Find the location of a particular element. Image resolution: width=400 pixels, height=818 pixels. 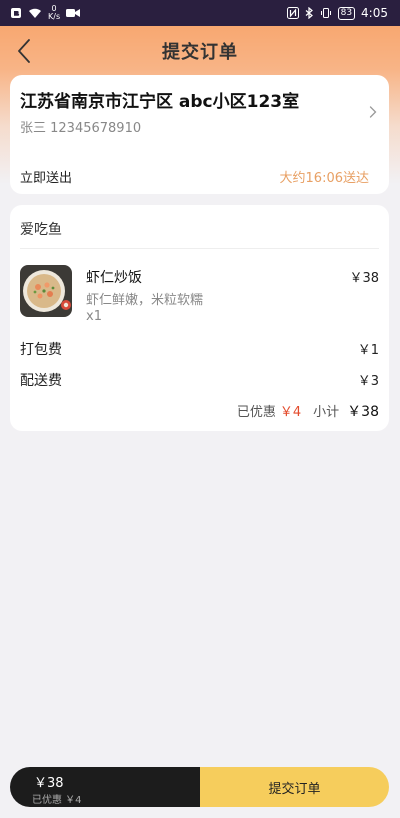

discount-amount: ￥4 is located at coordinates (290, 412).